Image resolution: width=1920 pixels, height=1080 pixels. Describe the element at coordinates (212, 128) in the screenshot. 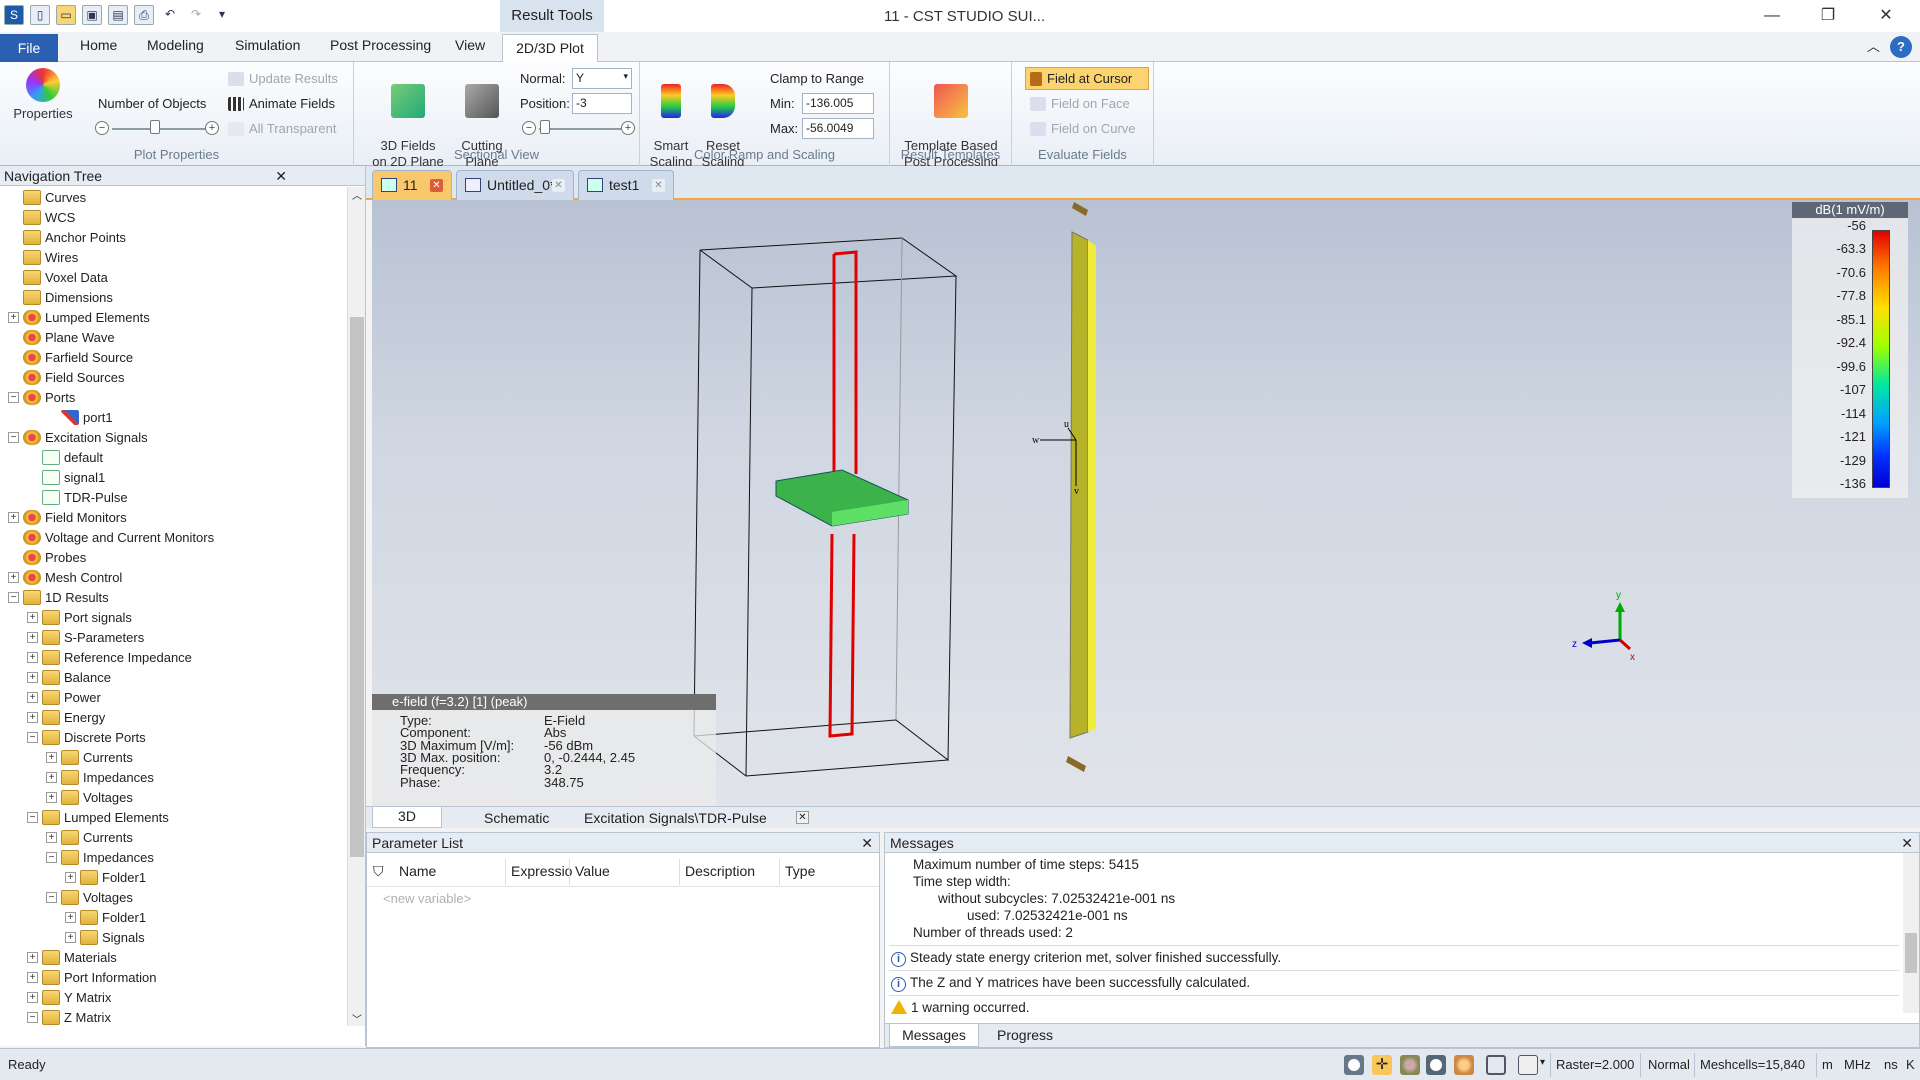

I see `increase-objects-icon: +` at that location.